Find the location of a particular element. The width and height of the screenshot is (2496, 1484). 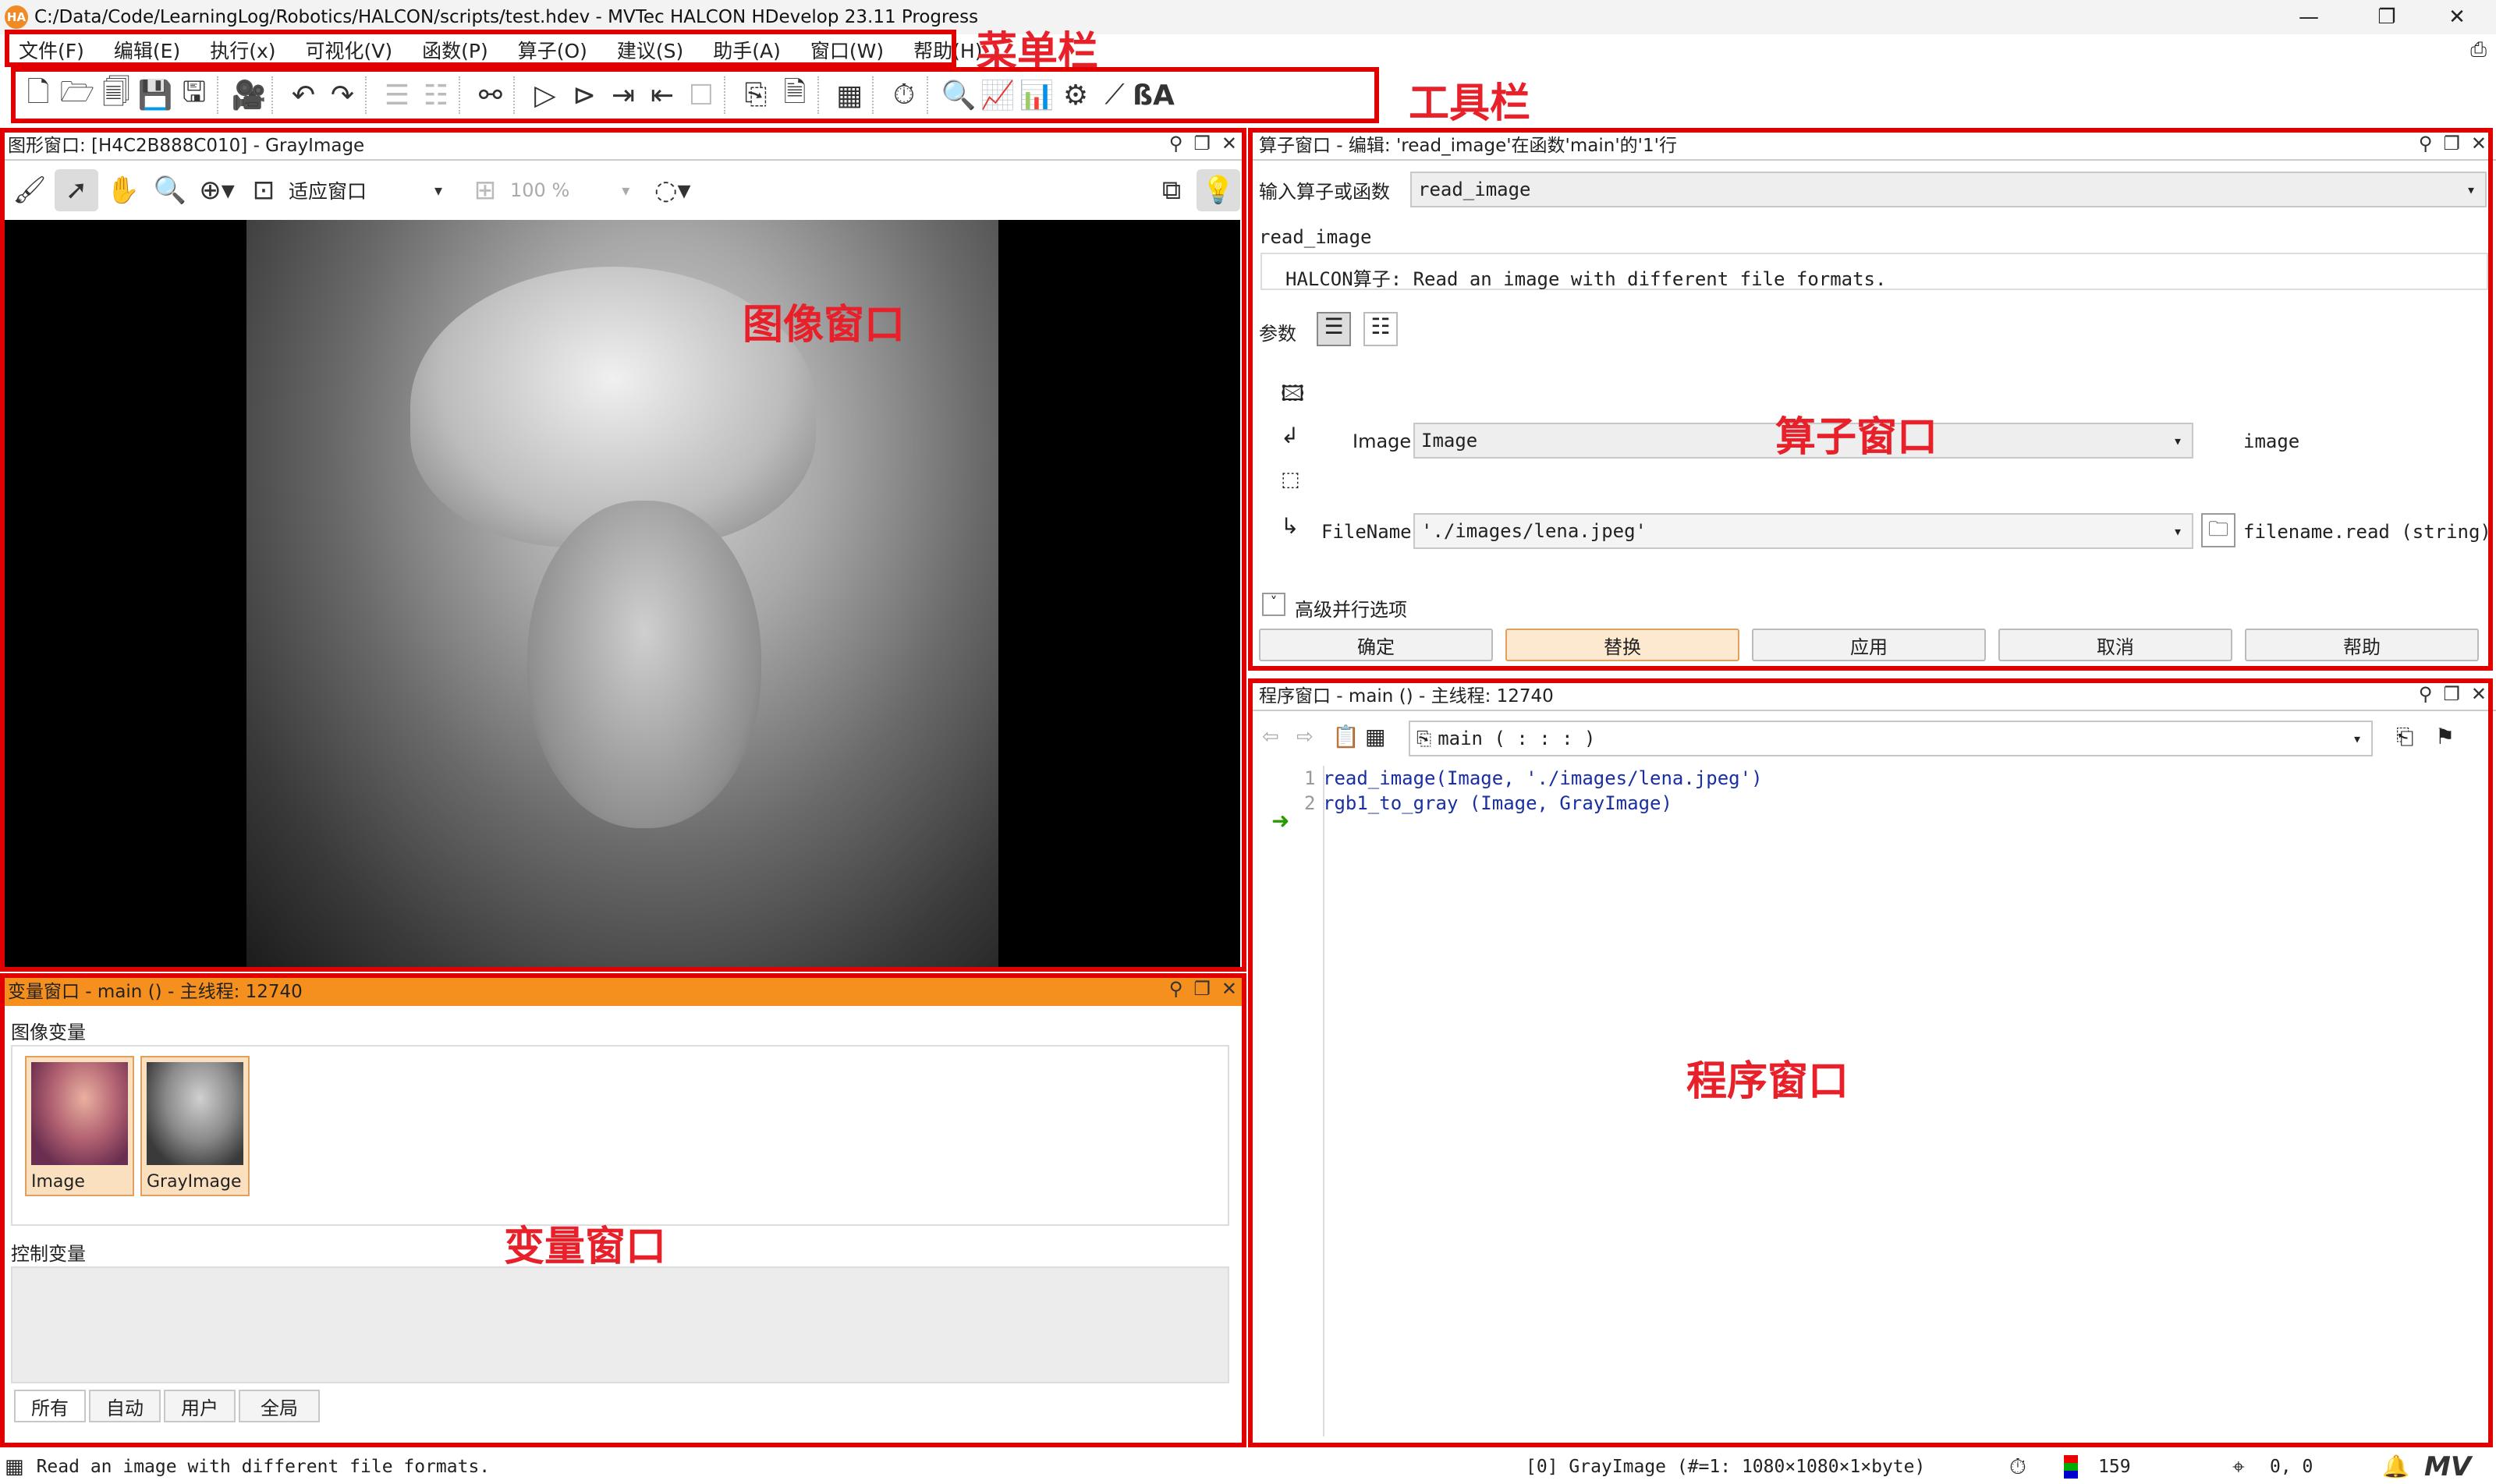

advanced-options-label: 高级并行选项 is located at coordinates (1351, 608).